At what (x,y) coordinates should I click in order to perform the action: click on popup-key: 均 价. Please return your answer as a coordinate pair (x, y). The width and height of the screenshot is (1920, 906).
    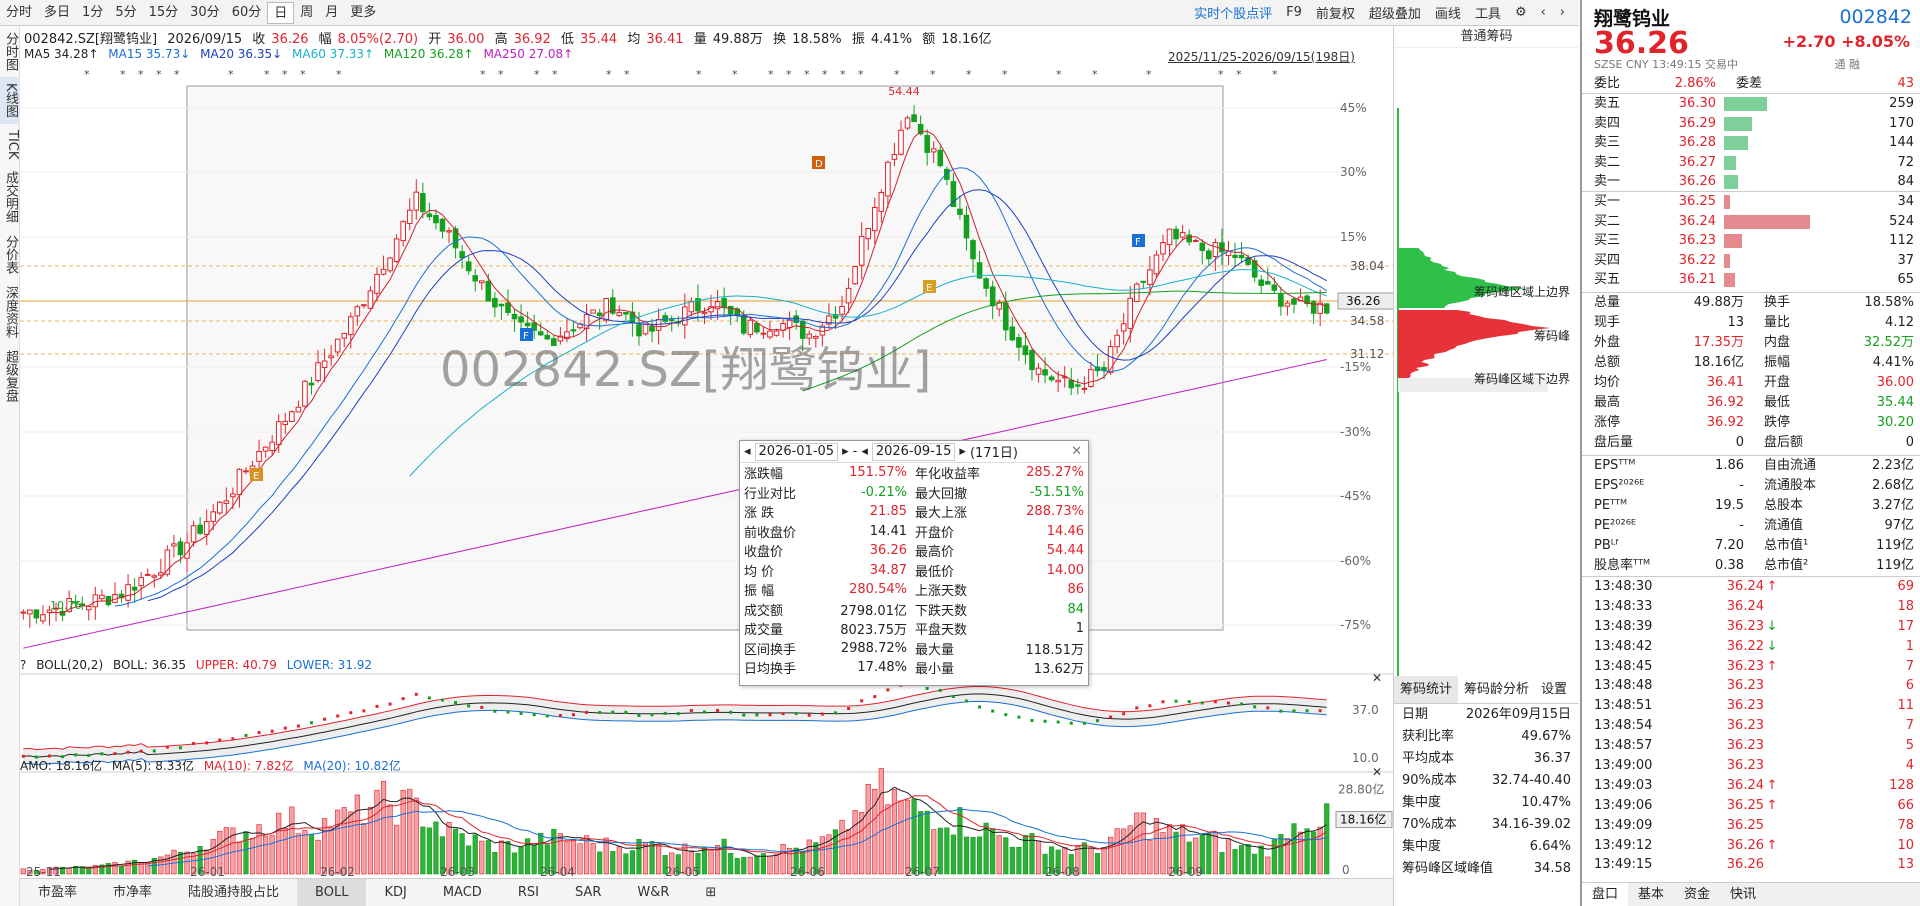
    Looking at the image, I should click on (759, 572).